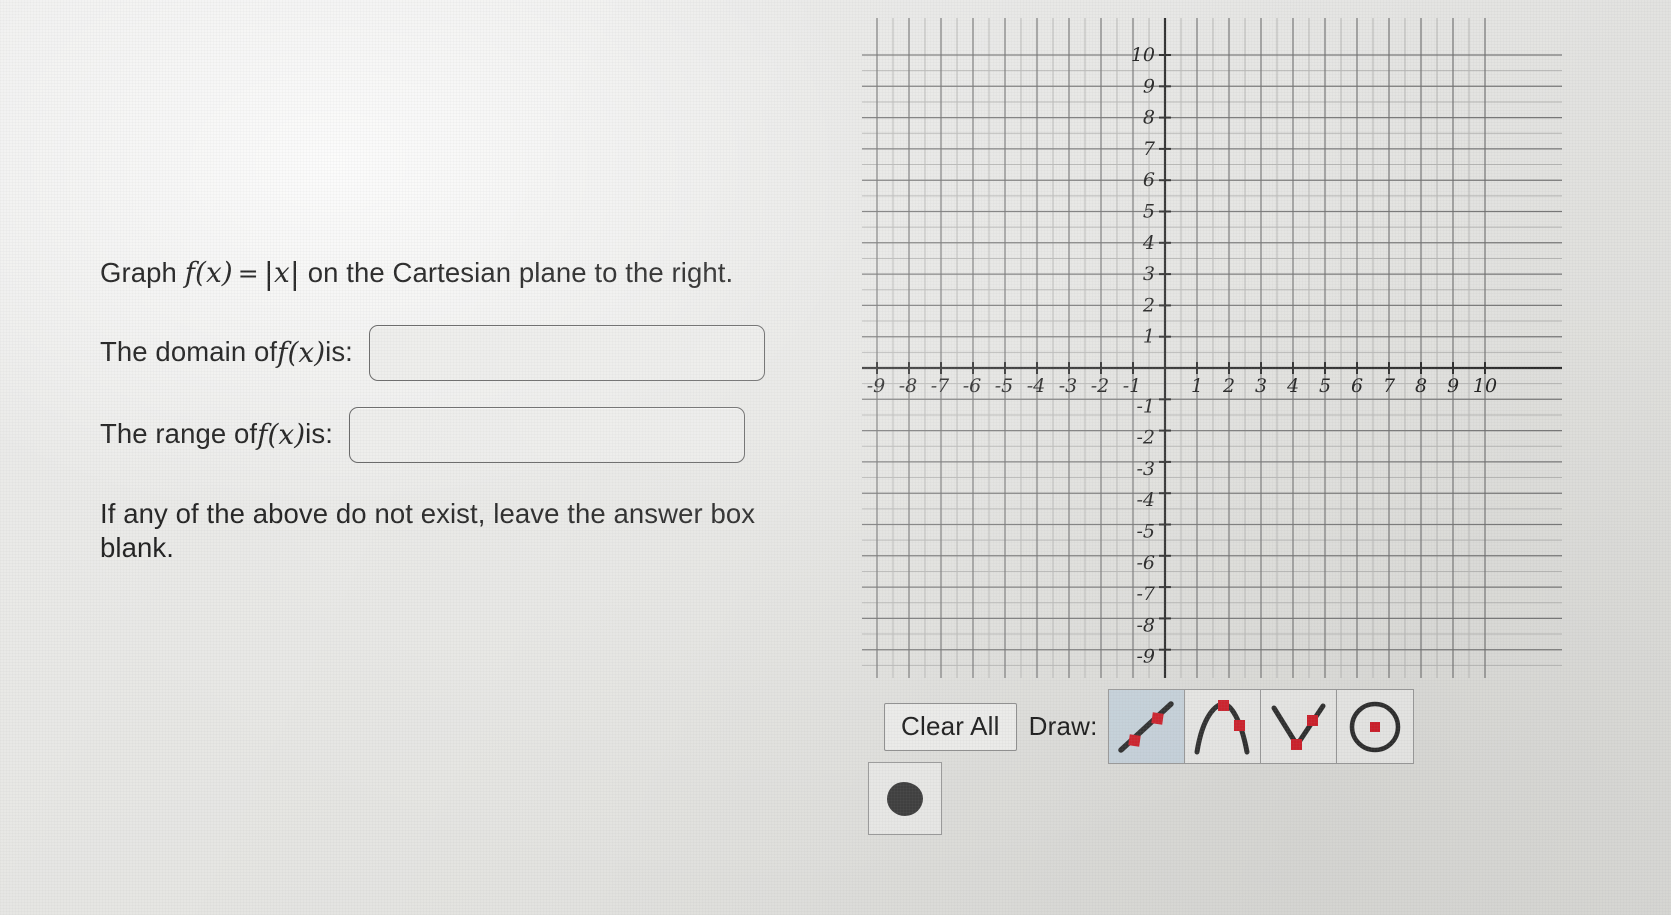 Image resolution: width=1671 pixels, height=915 pixels. Describe the element at coordinates (1149, 337) in the screenshot. I see `y-tick-label: 1` at that location.